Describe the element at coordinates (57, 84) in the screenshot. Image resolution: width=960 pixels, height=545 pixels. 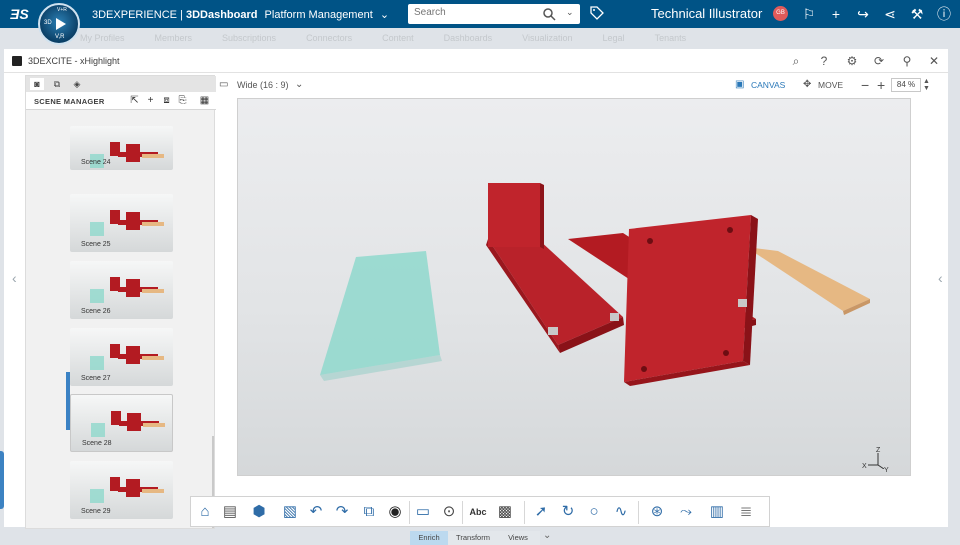
I see `objects-tab-icon: ⧉` at that location.